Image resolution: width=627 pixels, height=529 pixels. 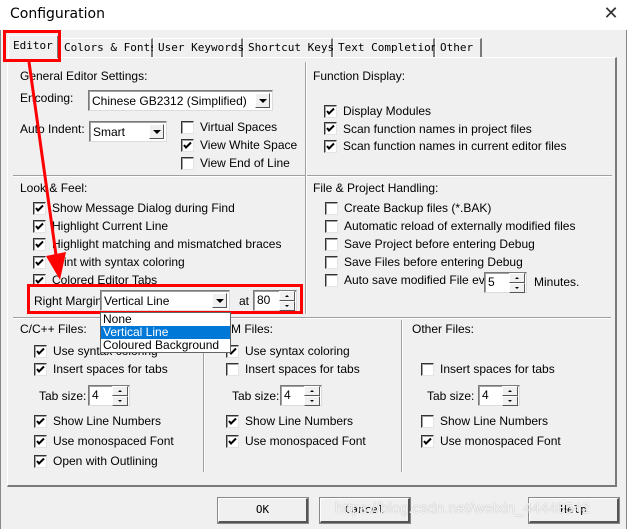 I want to click on checkbox-asm-insert-spaces: Insert spaces for tabs, so click(x=293, y=369).